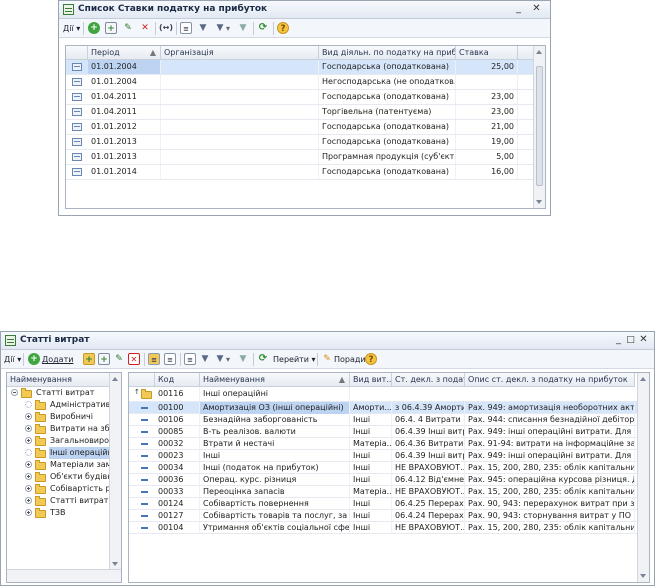 Image resolution: width=655 pixels, height=586 pixels. Describe the element at coordinates (60, 453) in the screenshot. I see `tree-item: Інші операційні` at that location.